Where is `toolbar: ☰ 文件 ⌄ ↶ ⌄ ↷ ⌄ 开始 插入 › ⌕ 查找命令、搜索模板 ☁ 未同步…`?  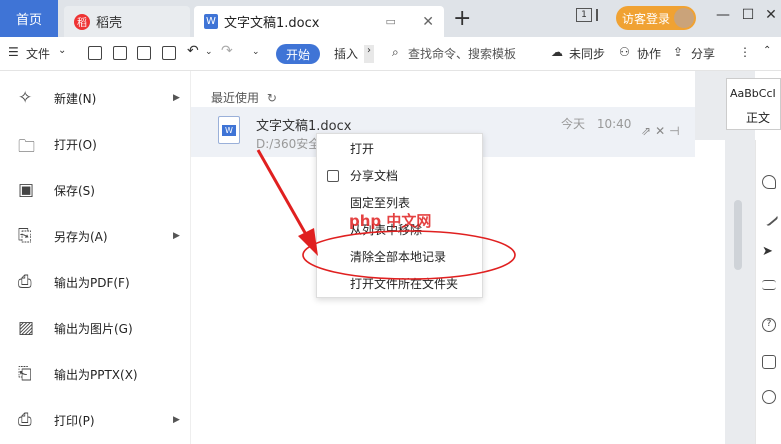
toolbar: ☰ 文件 ⌄ ↶ ⌄ ↷ ⌄ 开始 插入 › ⌕ 查找命令、搜索模板 ☁ 未同步… is located at coordinates (390, 54).